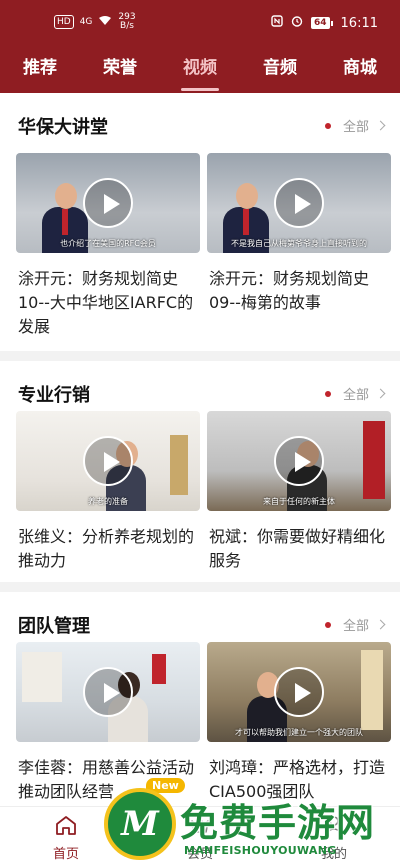 This screenshot has height=866, width=400. Describe the element at coordinates (260, 850) in the screenshot. I see `watermark-url: MANFEISHOUYOUWANG` at that location.